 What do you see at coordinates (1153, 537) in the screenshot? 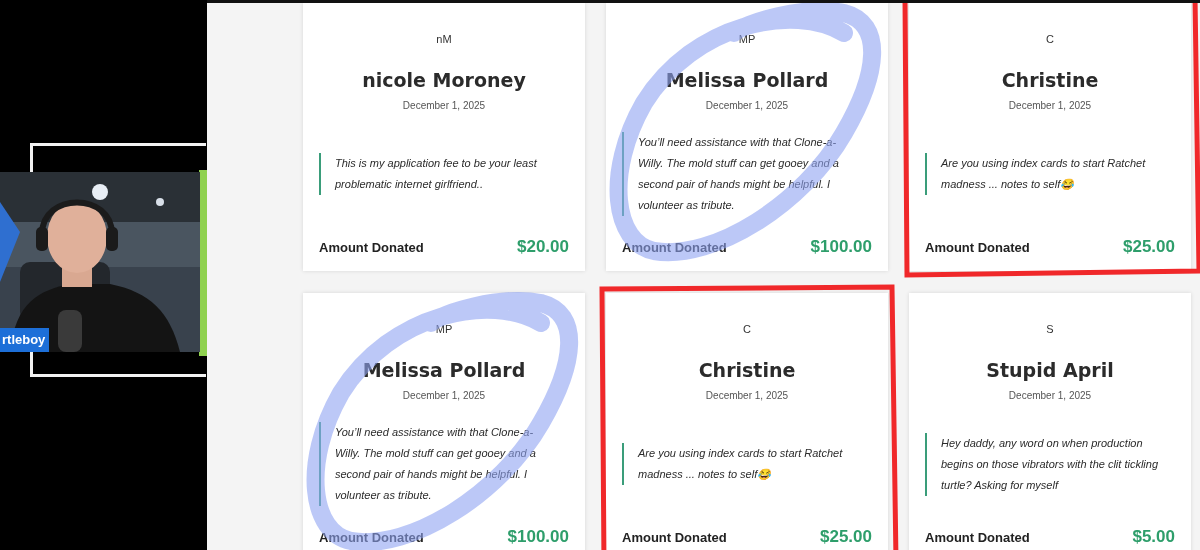
I see `amount-value: $5.00` at bounding box center [1153, 537].